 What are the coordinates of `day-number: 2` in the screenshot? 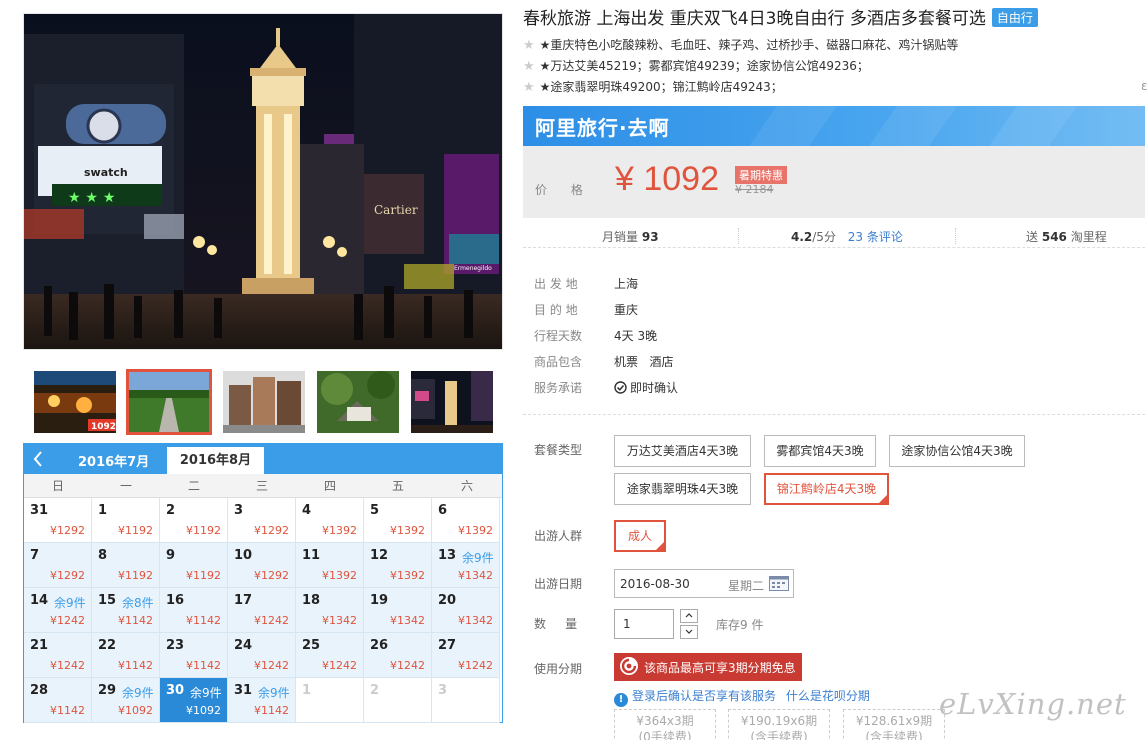 It's located at (375, 690).